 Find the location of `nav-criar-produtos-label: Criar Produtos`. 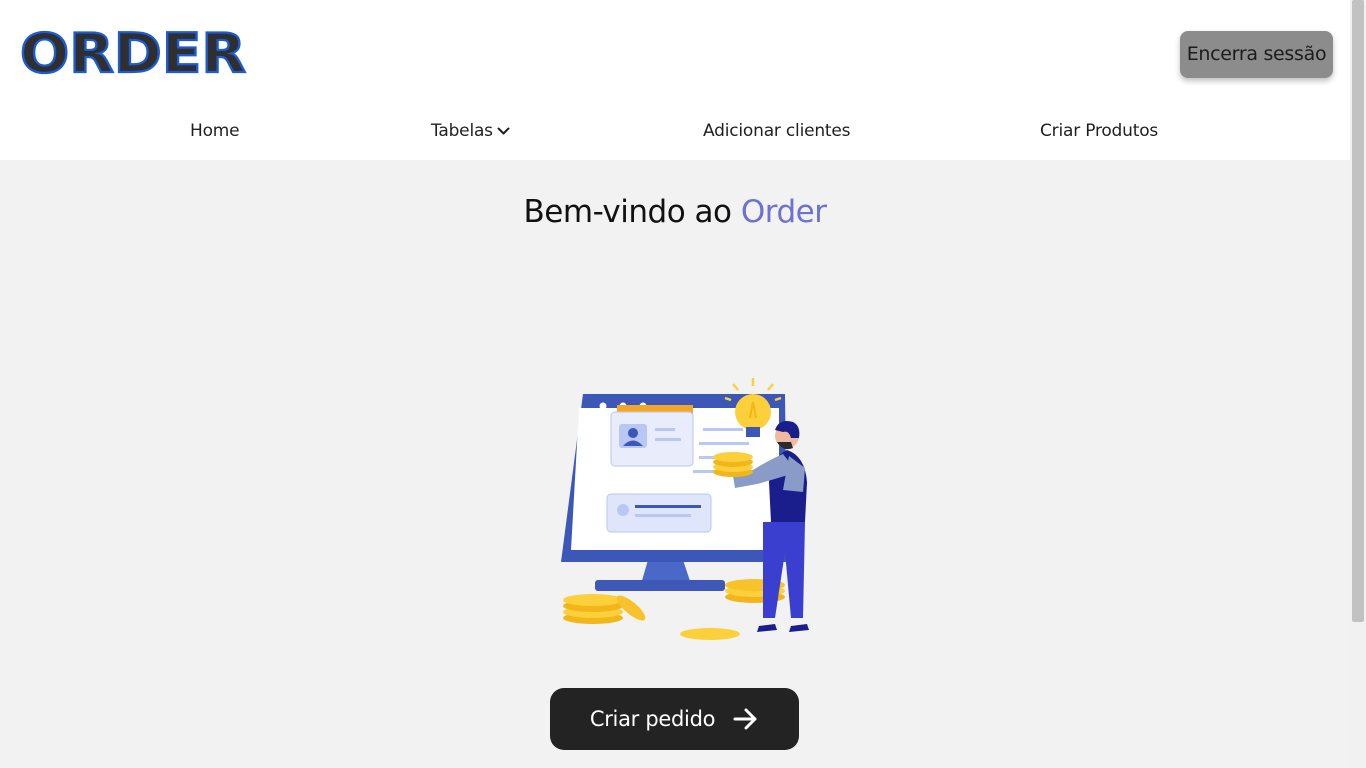

nav-criar-produtos-label: Criar Produtos is located at coordinates (1099, 131).